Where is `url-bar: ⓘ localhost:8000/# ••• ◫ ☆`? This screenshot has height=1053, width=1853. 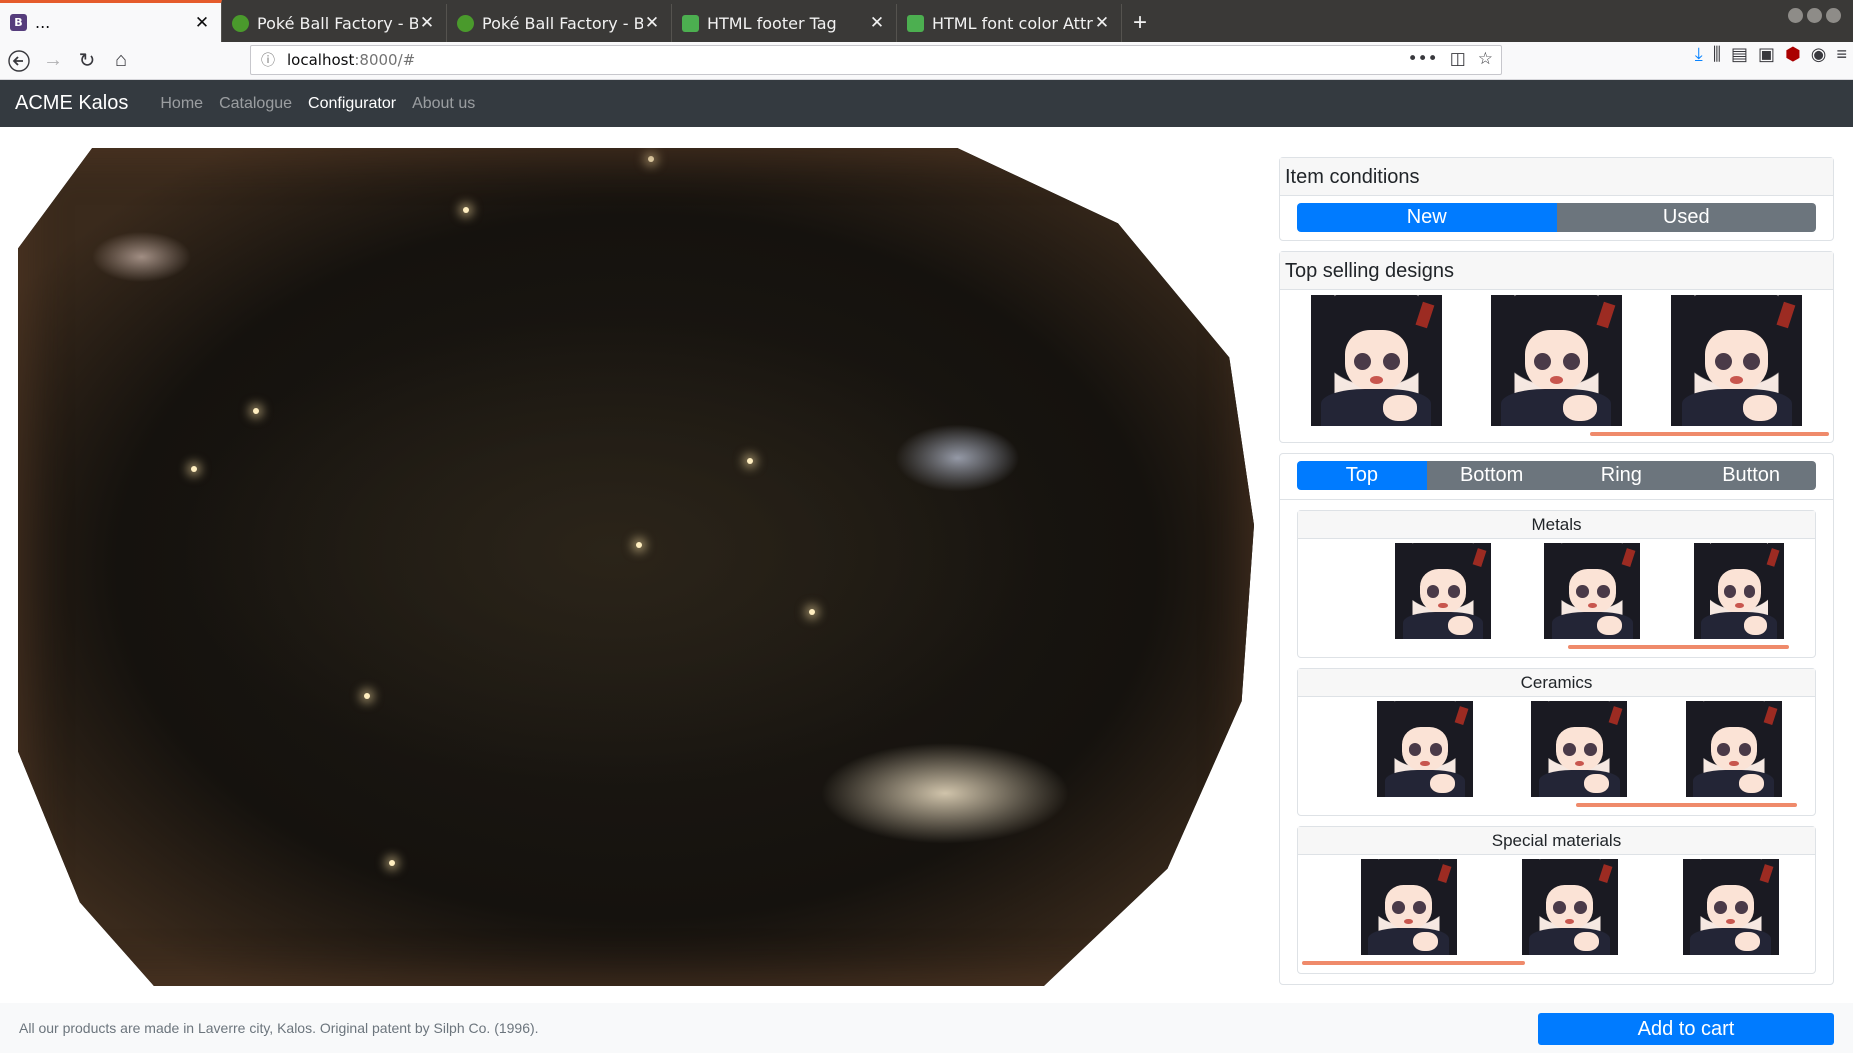 url-bar: ⓘ localhost:8000/# ••• ◫ ☆ is located at coordinates (876, 60).